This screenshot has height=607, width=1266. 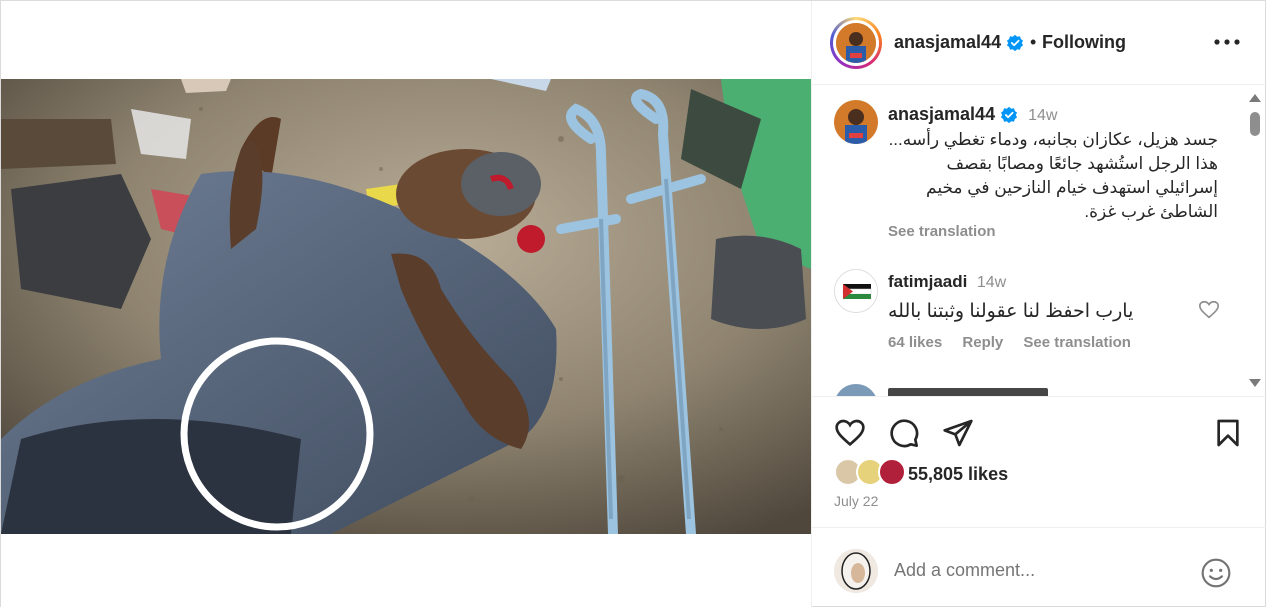 What do you see at coordinates (1255, 383) in the screenshot?
I see `scroll-down-icon` at bounding box center [1255, 383].